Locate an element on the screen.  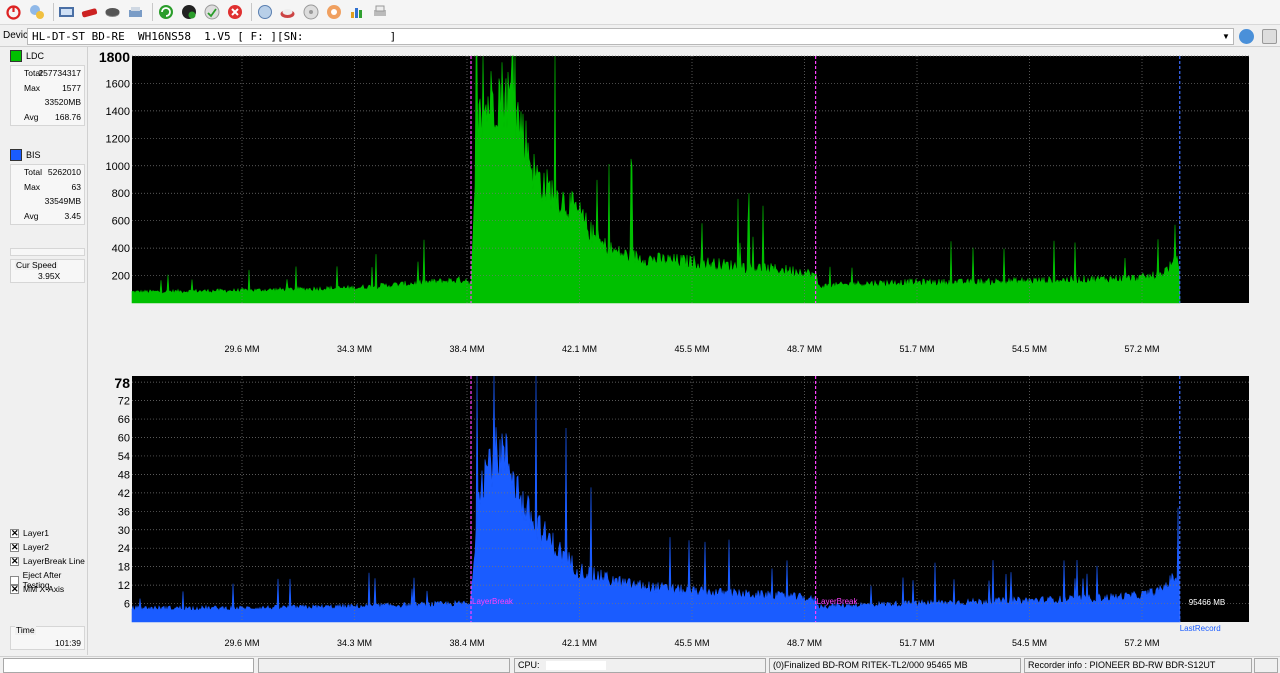
x-tick-label: 48.7 MM is located at coordinates (804, 349).